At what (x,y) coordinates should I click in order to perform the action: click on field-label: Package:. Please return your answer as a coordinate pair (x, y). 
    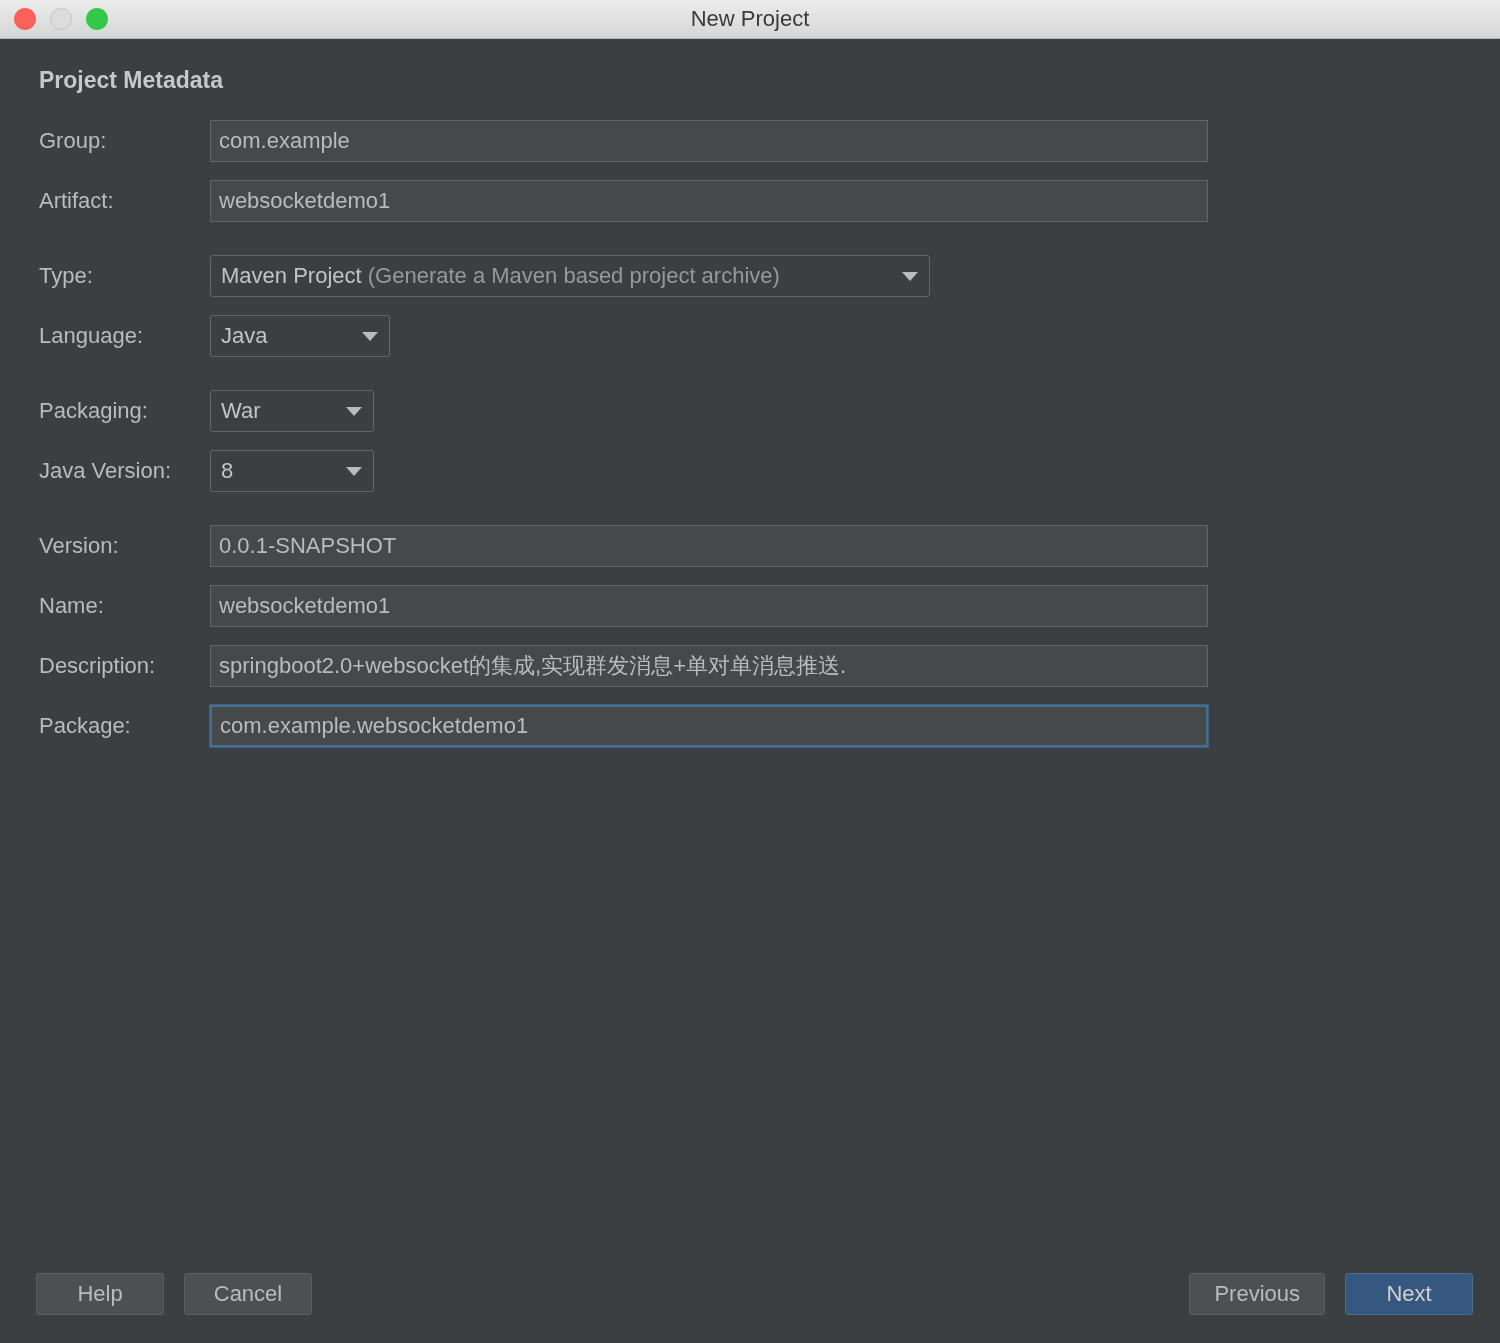
    Looking at the image, I should click on (85, 726).